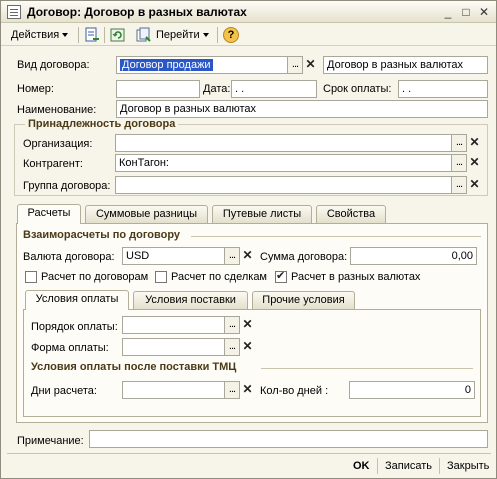  What do you see at coordinates (64, 391) in the screenshot?
I see `settlement-days-label: Дни расчета:` at bounding box center [64, 391].